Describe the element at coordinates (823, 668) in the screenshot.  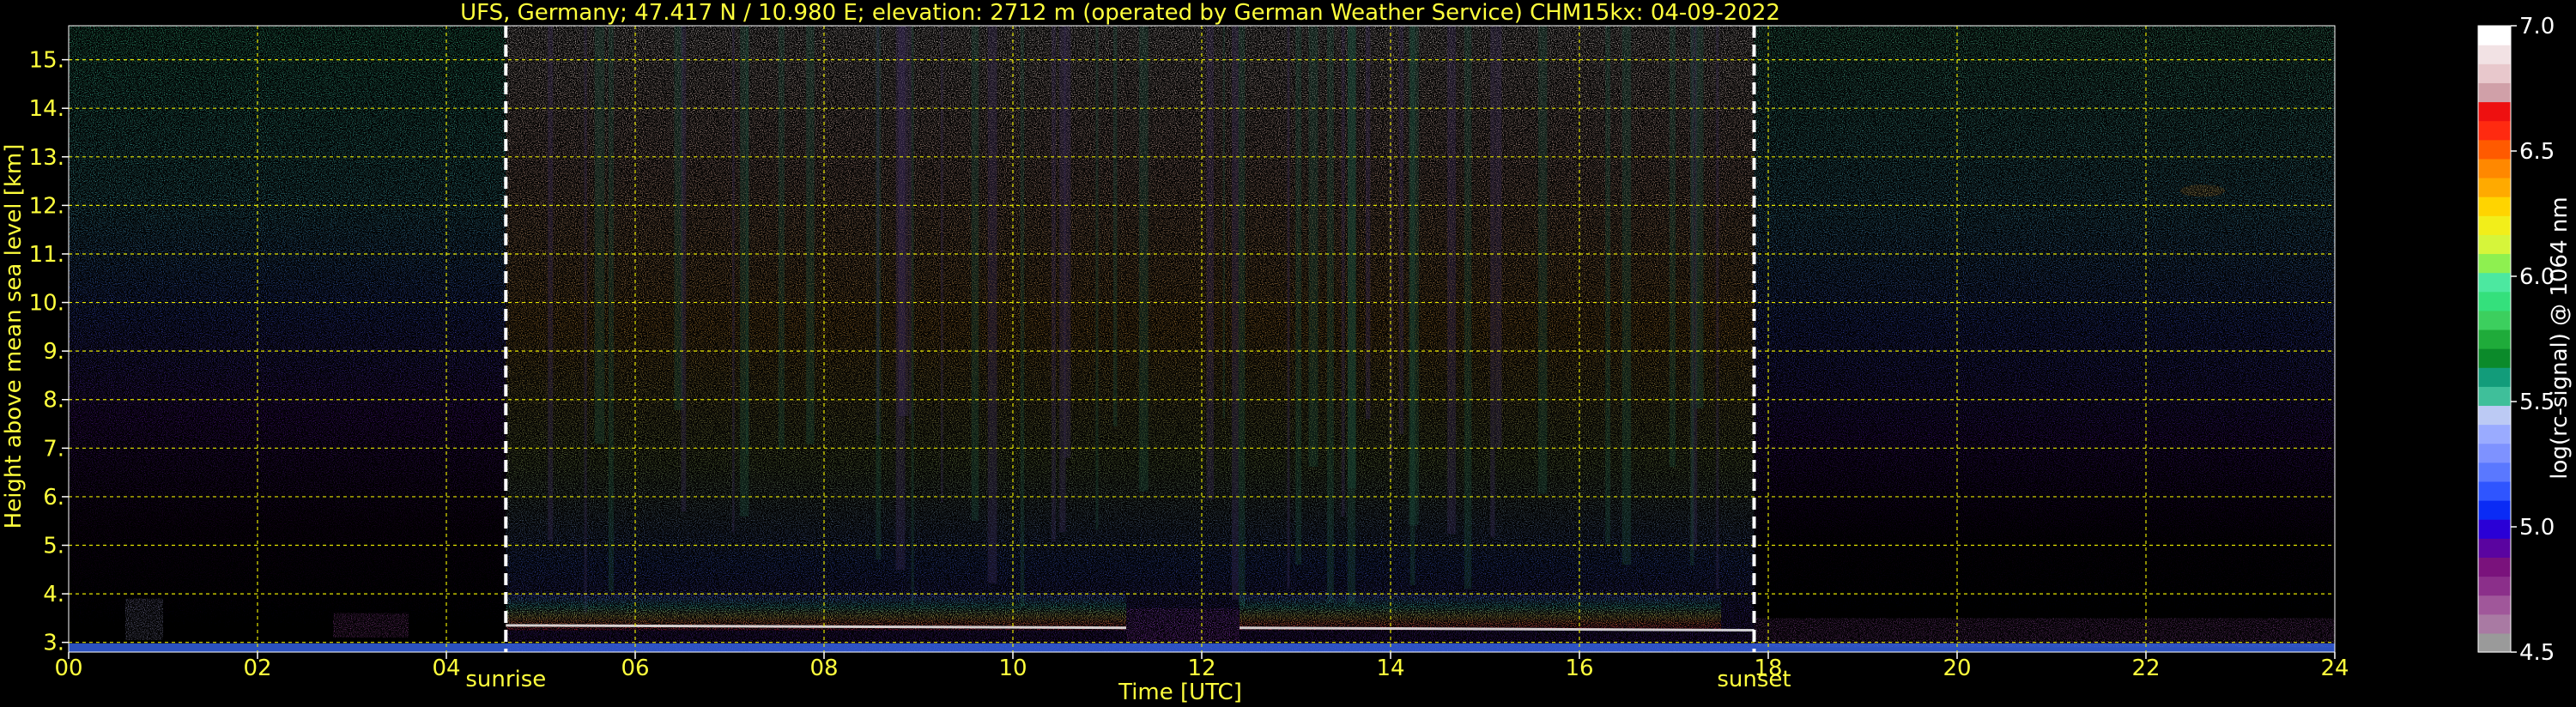
I see `x-tick-label: 08` at that location.